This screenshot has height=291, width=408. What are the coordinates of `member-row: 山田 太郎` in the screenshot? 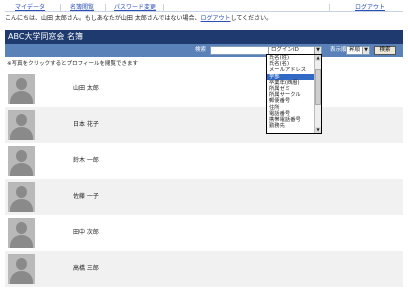 It's located at (204, 89).